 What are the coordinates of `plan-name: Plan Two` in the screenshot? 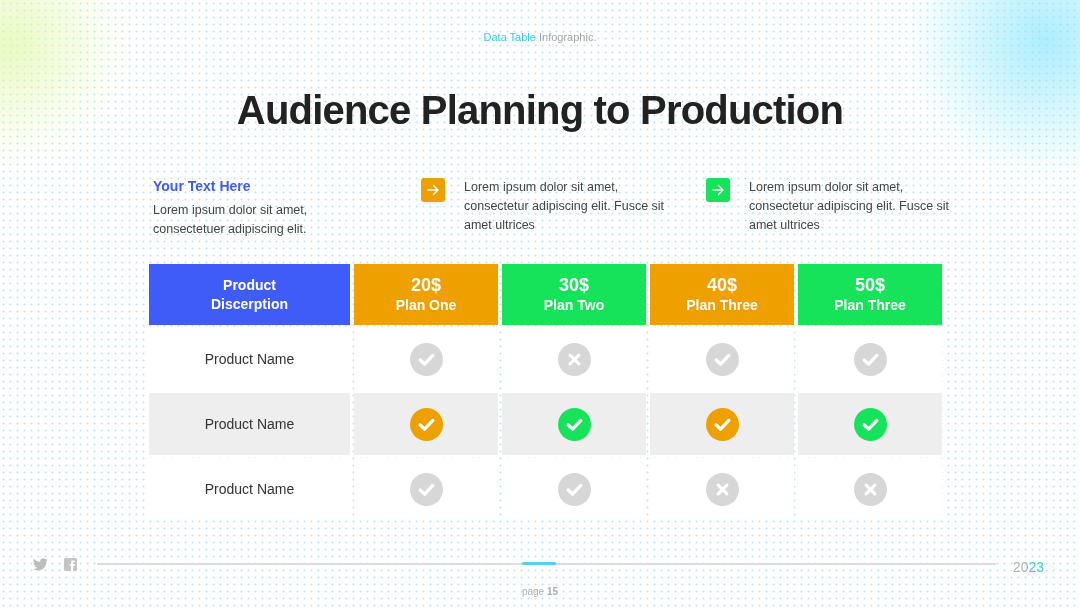 It's located at (574, 305).